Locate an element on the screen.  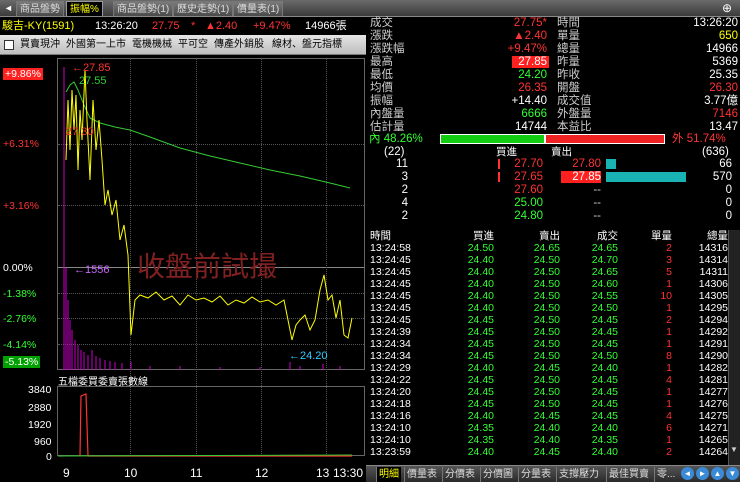
quote-value: 14966 is located at coordinates (722, 49).